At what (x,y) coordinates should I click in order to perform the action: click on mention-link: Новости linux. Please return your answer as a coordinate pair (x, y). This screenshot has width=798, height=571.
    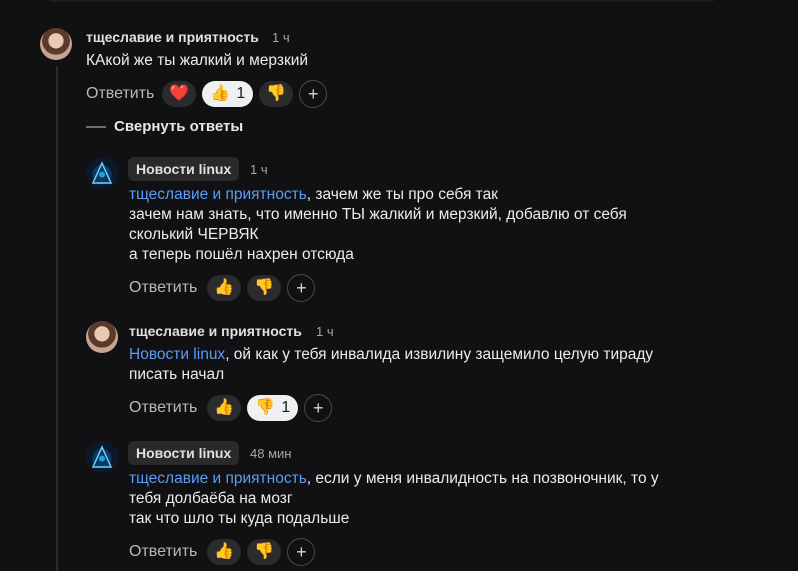
    Looking at the image, I should click on (177, 354).